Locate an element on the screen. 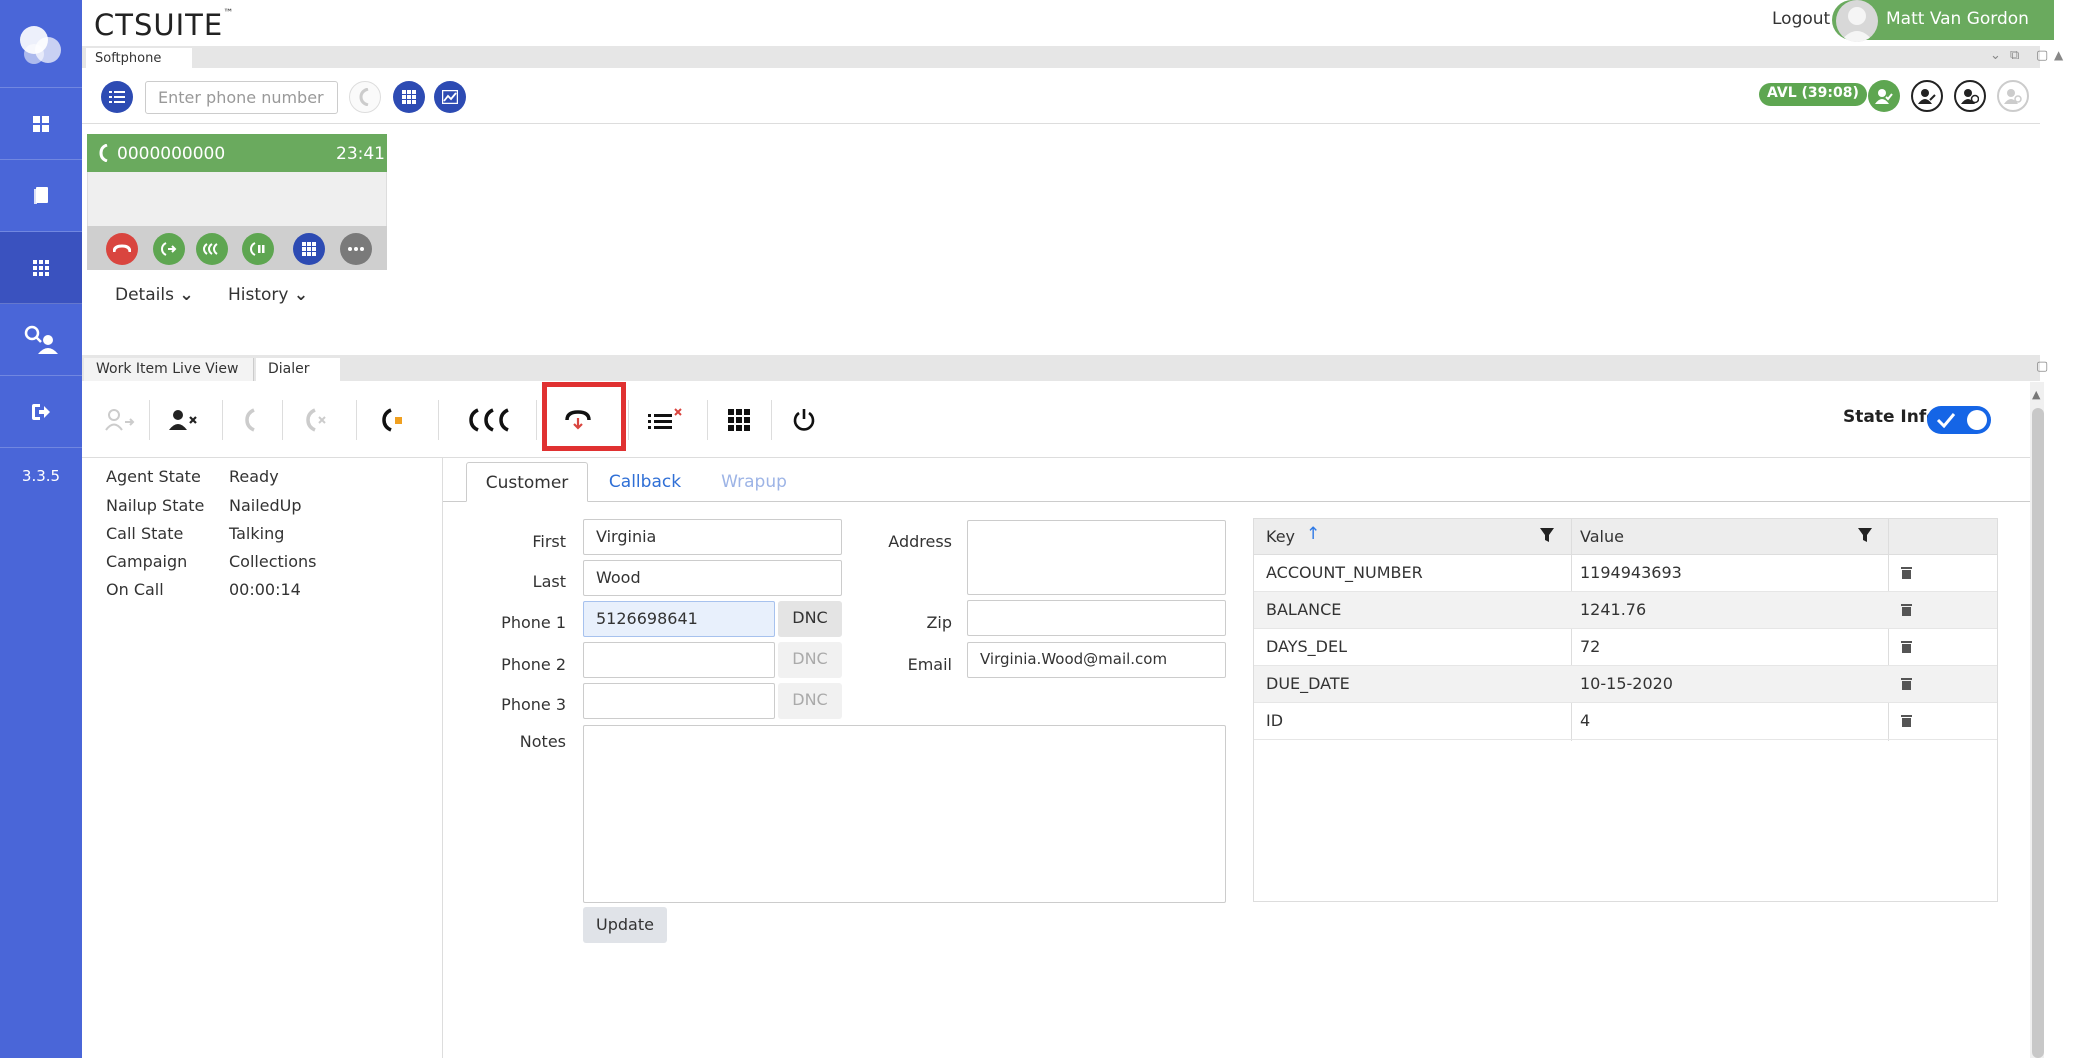 Image resolution: width=2074 pixels, height=1058 pixels. maximize-icon: ▢ is located at coordinates (2042, 55).